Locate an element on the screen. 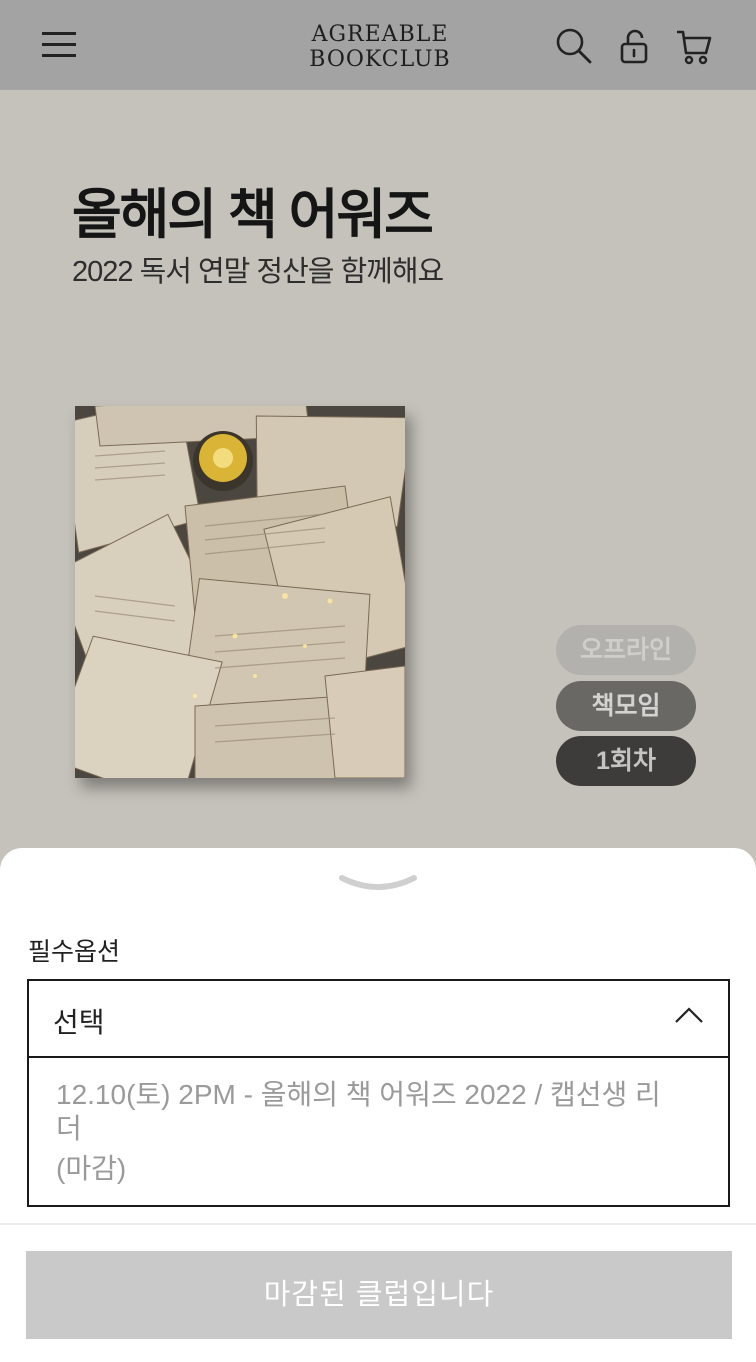 Image resolution: width=756 pixels, height=1362 pixels. option-select-value: 선택 is located at coordinates (79, 1022).